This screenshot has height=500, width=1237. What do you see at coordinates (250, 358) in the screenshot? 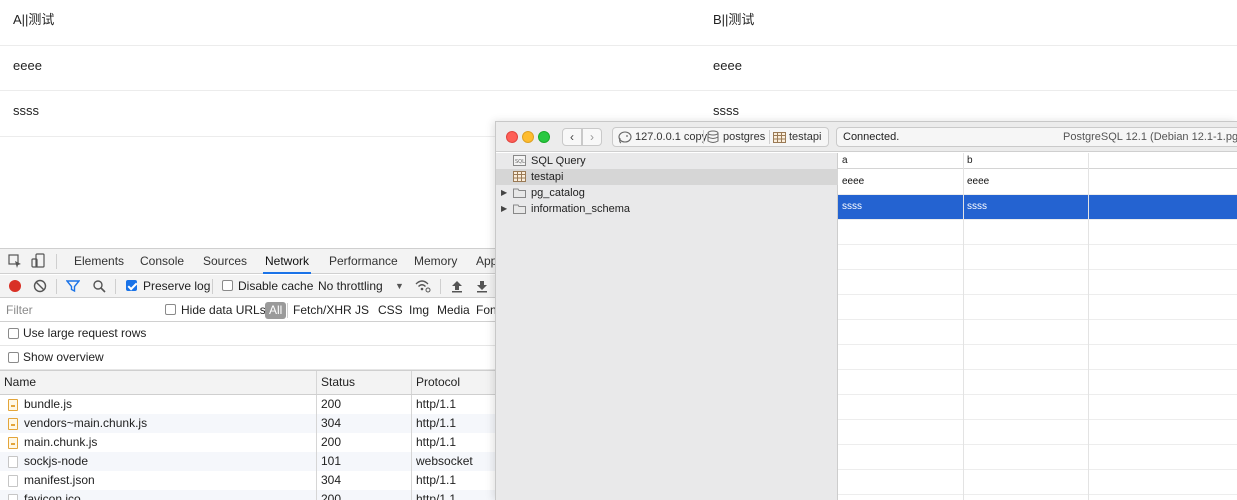
I see `show-overview-option: Show overview` at bounding box center [250, 358].